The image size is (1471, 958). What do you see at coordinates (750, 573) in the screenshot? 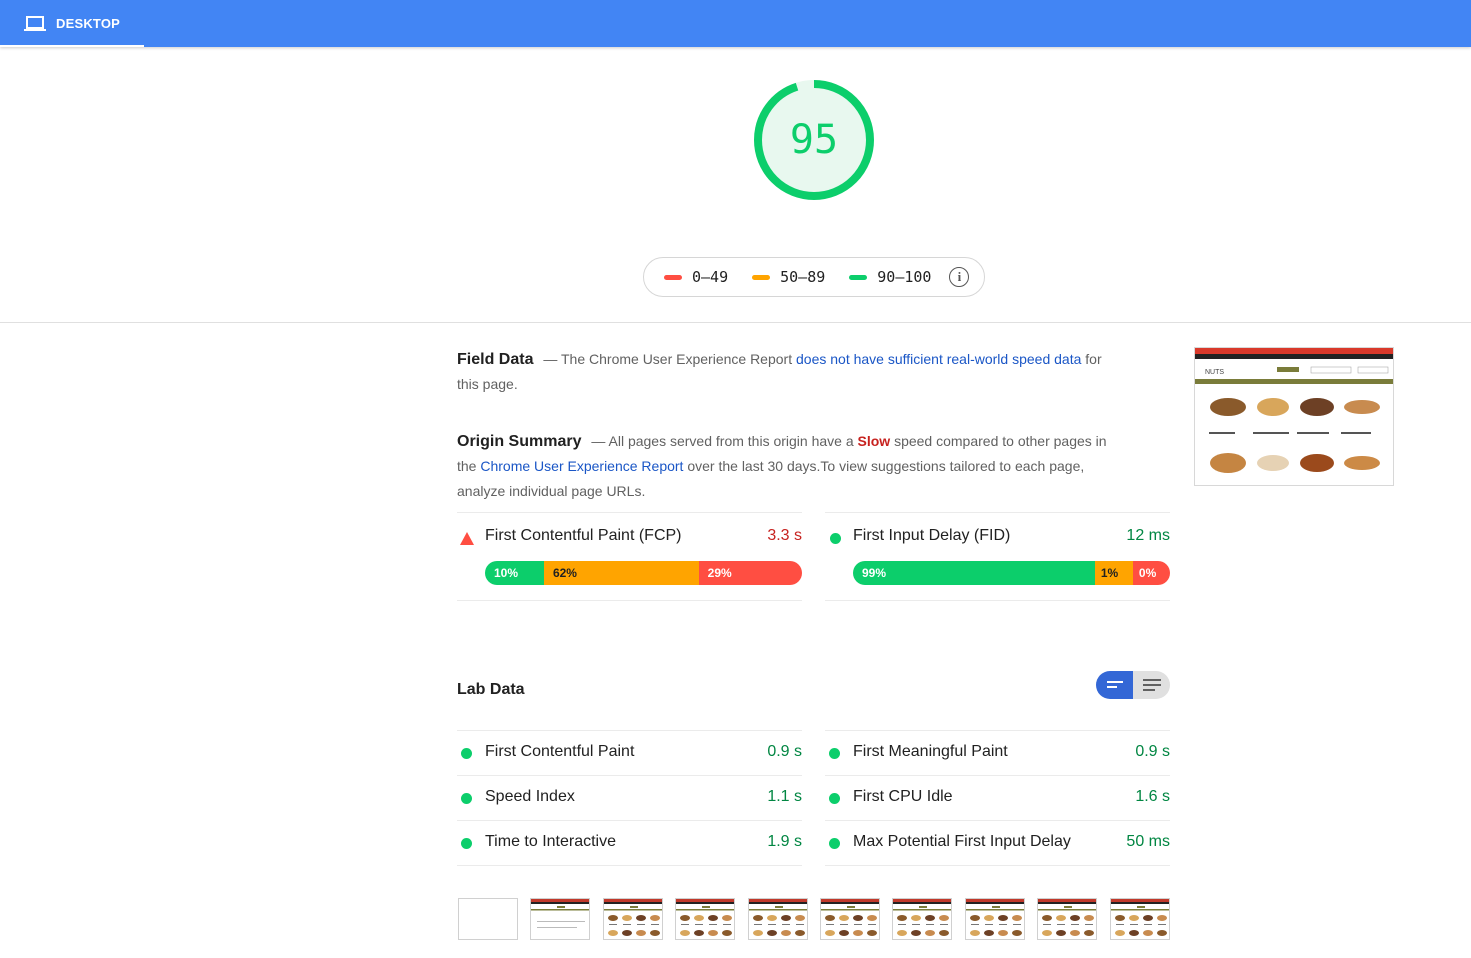
I see `fcp-slow-segment: 29%` at bounding box center [750, 573].